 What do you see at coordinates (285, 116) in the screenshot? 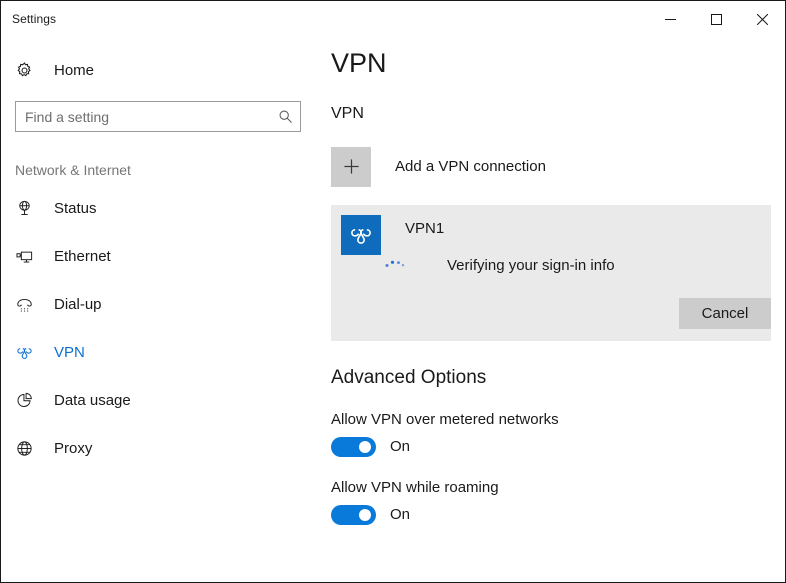
I see `search-icon` at bounding box center [285, 116].